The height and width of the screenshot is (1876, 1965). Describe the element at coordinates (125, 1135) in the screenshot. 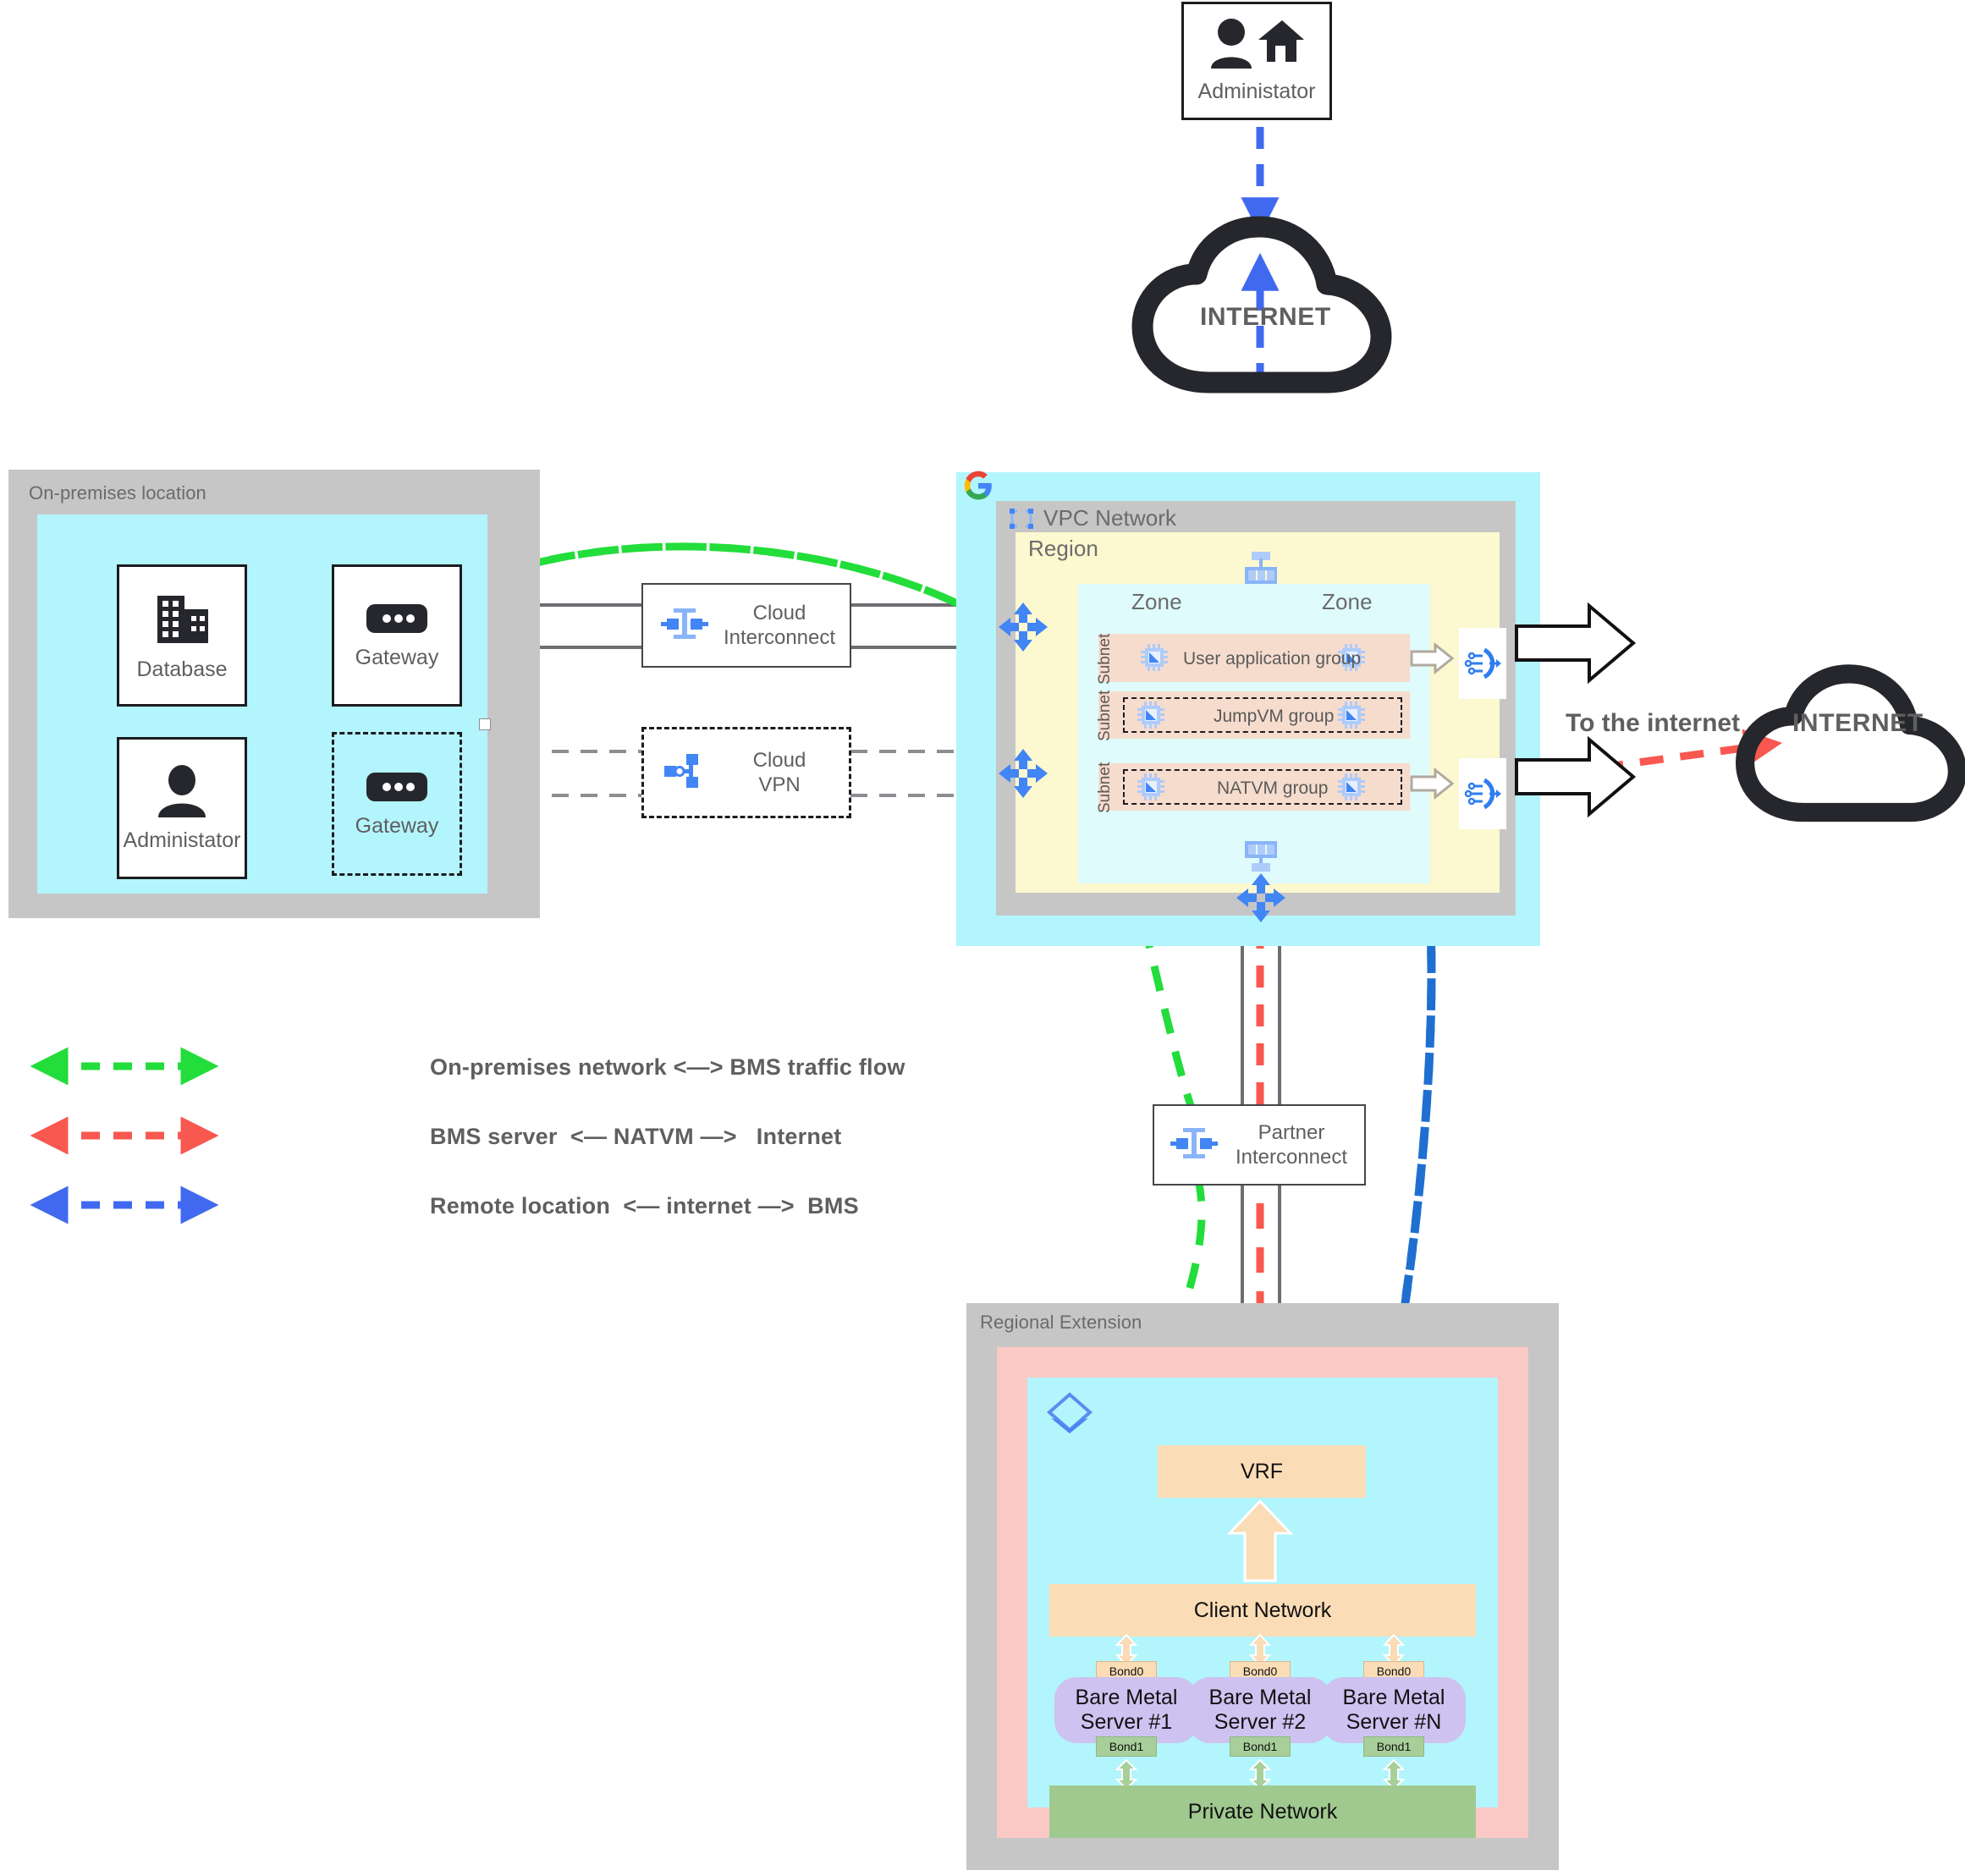

I see `legend-arrows` at that location.